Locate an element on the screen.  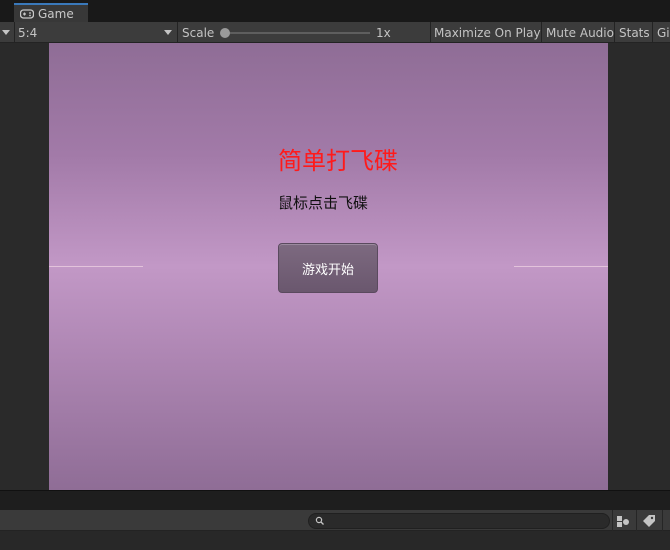
aspect-dropdown: 5:4 is located at coordinates (95, 32).